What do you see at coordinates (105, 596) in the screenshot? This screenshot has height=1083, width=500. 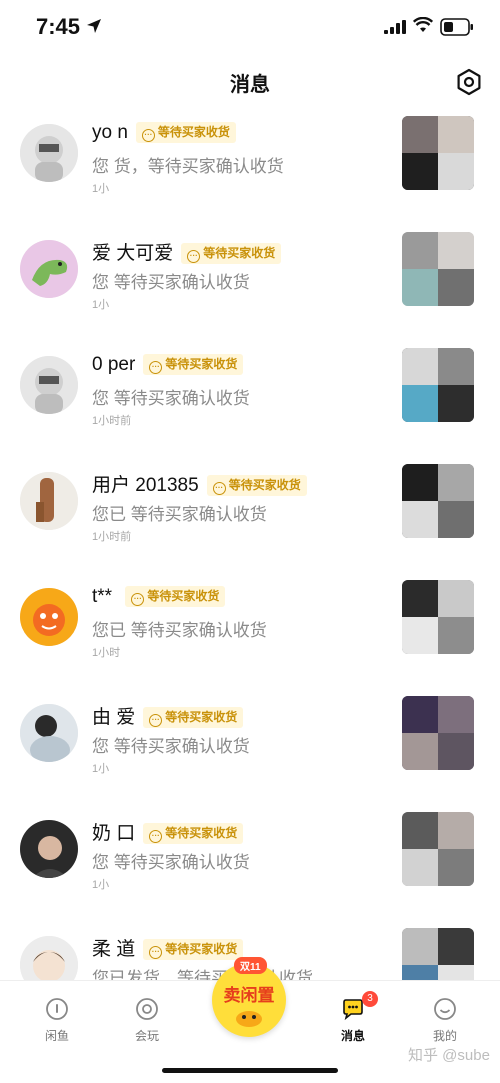 I see `contact-name: t**` at bounding box center [105, 596].